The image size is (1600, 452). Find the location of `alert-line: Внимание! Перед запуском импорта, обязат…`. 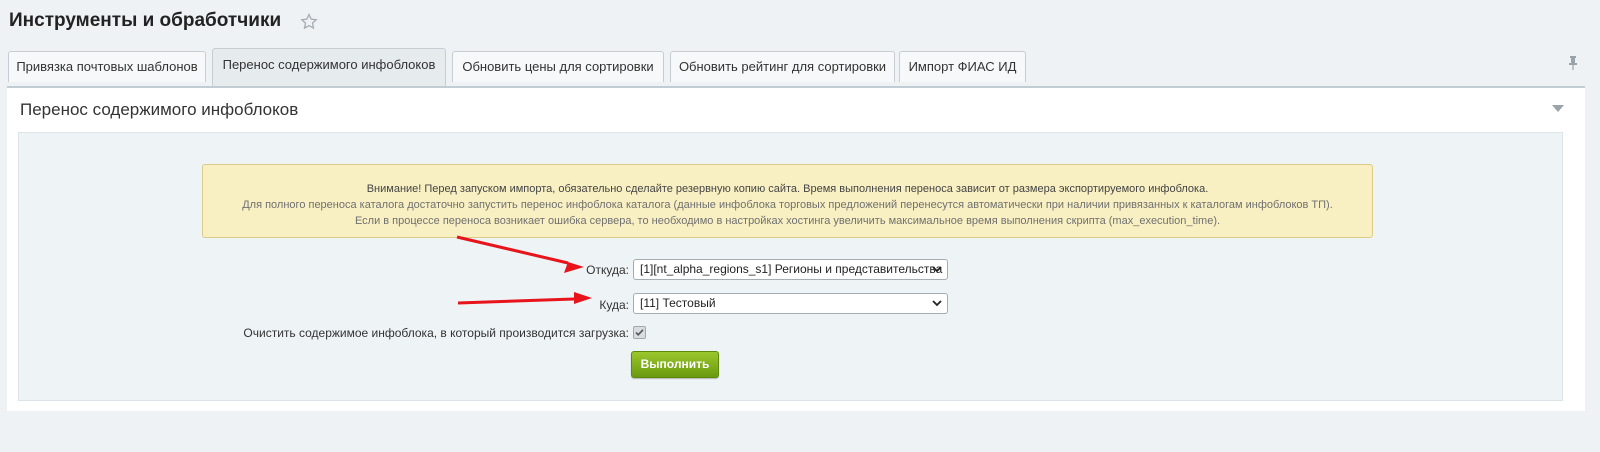

alert-line: Внимание! Перед запуском импорта, обязат… is located at coordinates (787, 189).